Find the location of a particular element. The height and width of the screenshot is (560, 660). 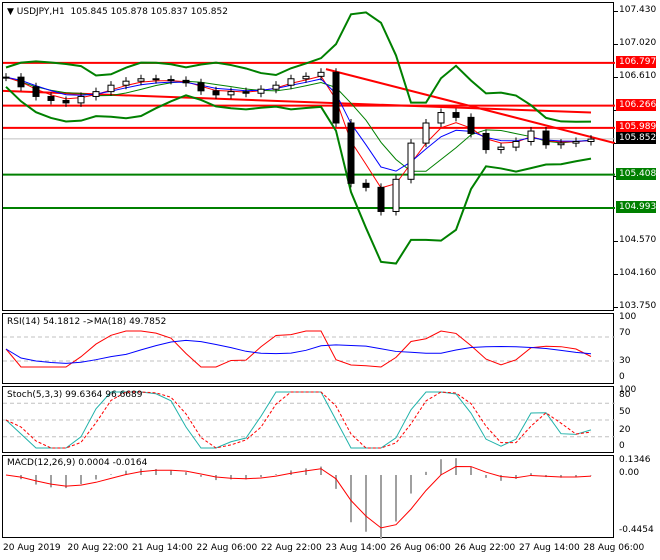

macd-panel: MACD(12,26,9) 0.0004 -0.0164 is located at coordinates (308, 497).